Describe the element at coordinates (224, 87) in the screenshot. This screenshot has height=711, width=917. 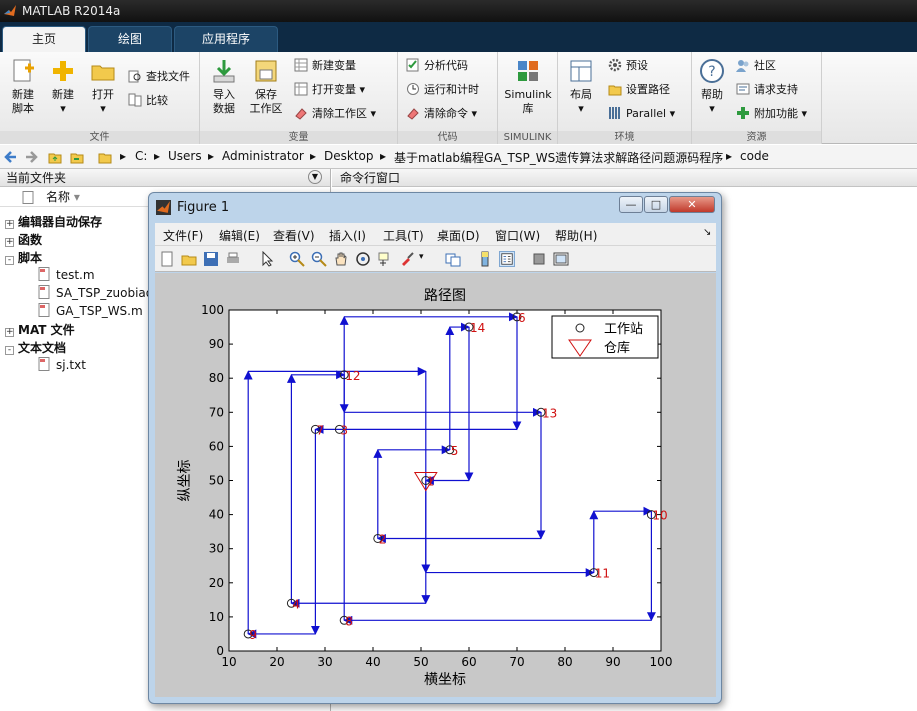
I see `import-data-button: 导入 数据` at that location.